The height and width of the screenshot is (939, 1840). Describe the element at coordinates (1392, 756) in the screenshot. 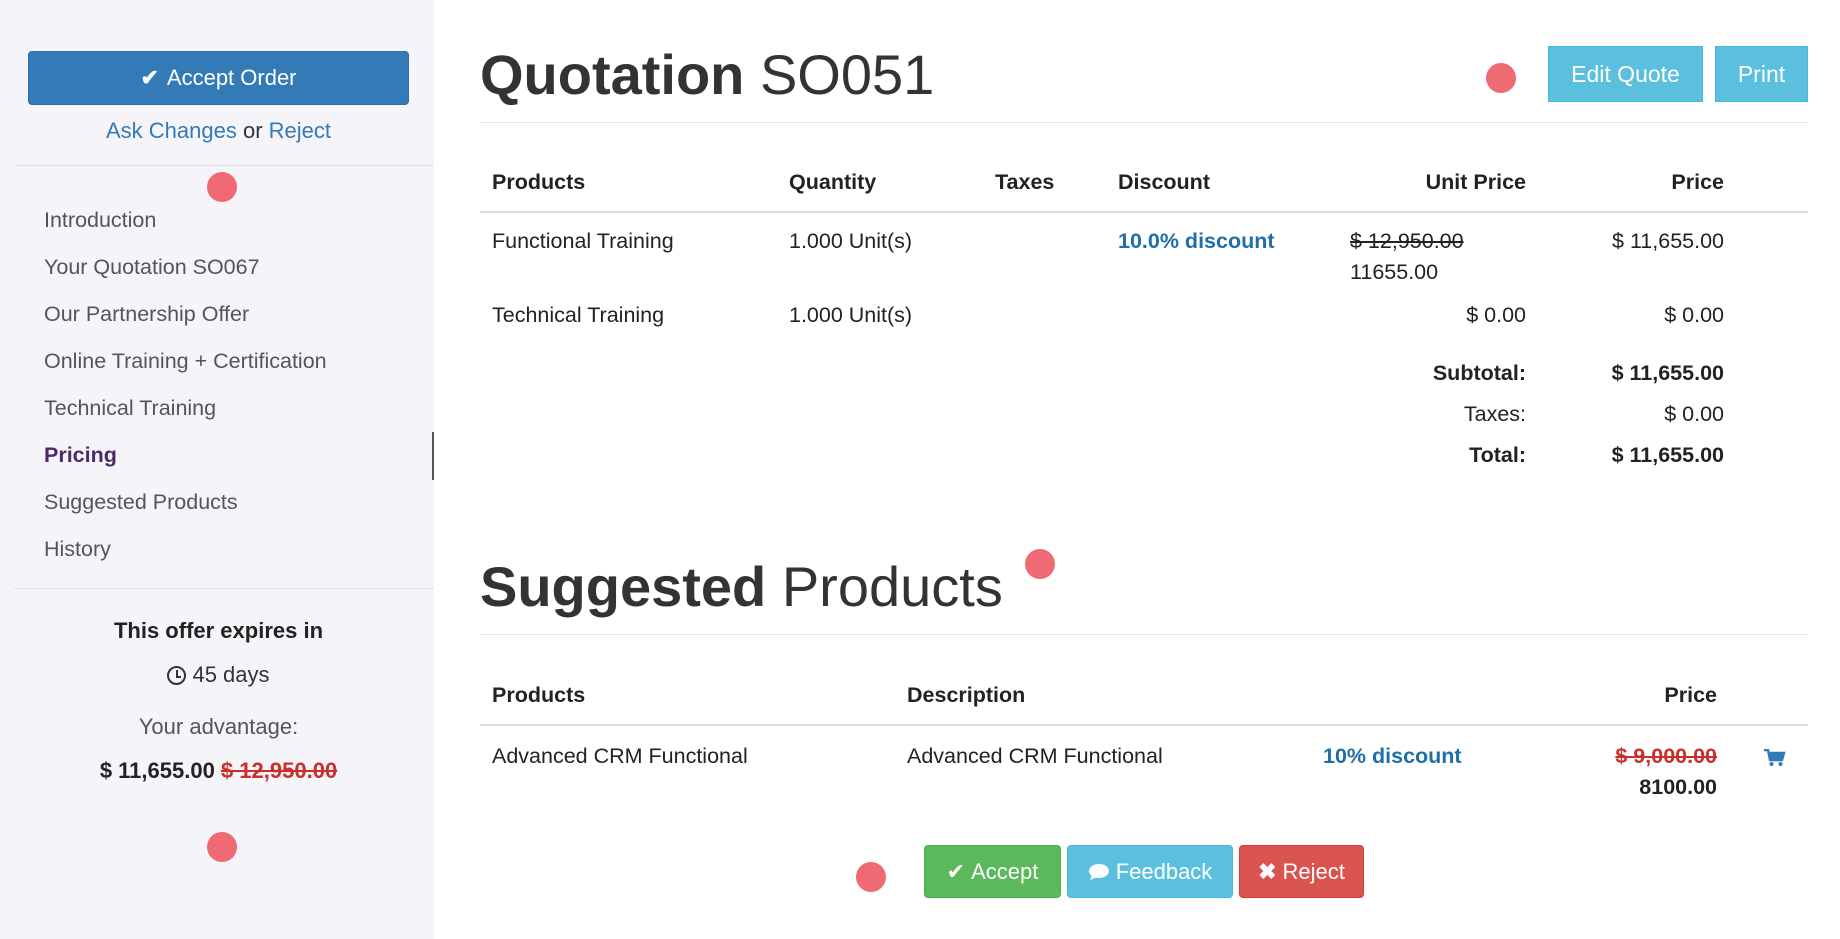

I see `discount-badge: 10% discount` at that location.